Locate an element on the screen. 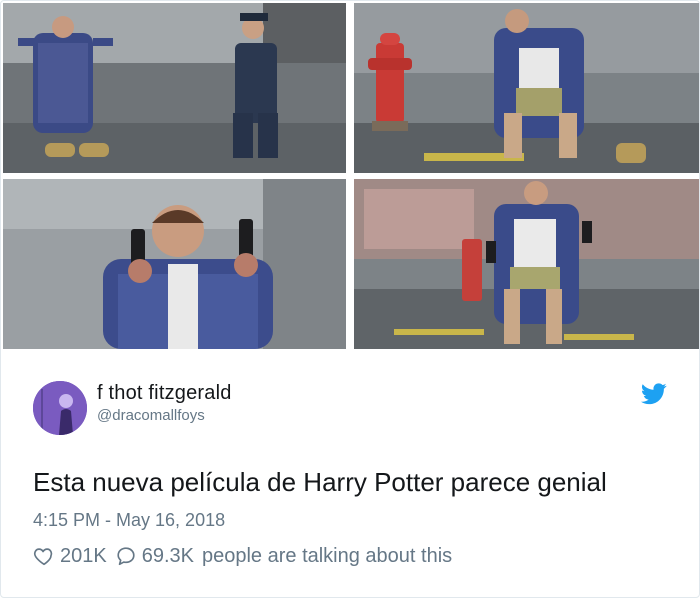  user-handle: @dracomallfoys is located at coordinates (151, 415).